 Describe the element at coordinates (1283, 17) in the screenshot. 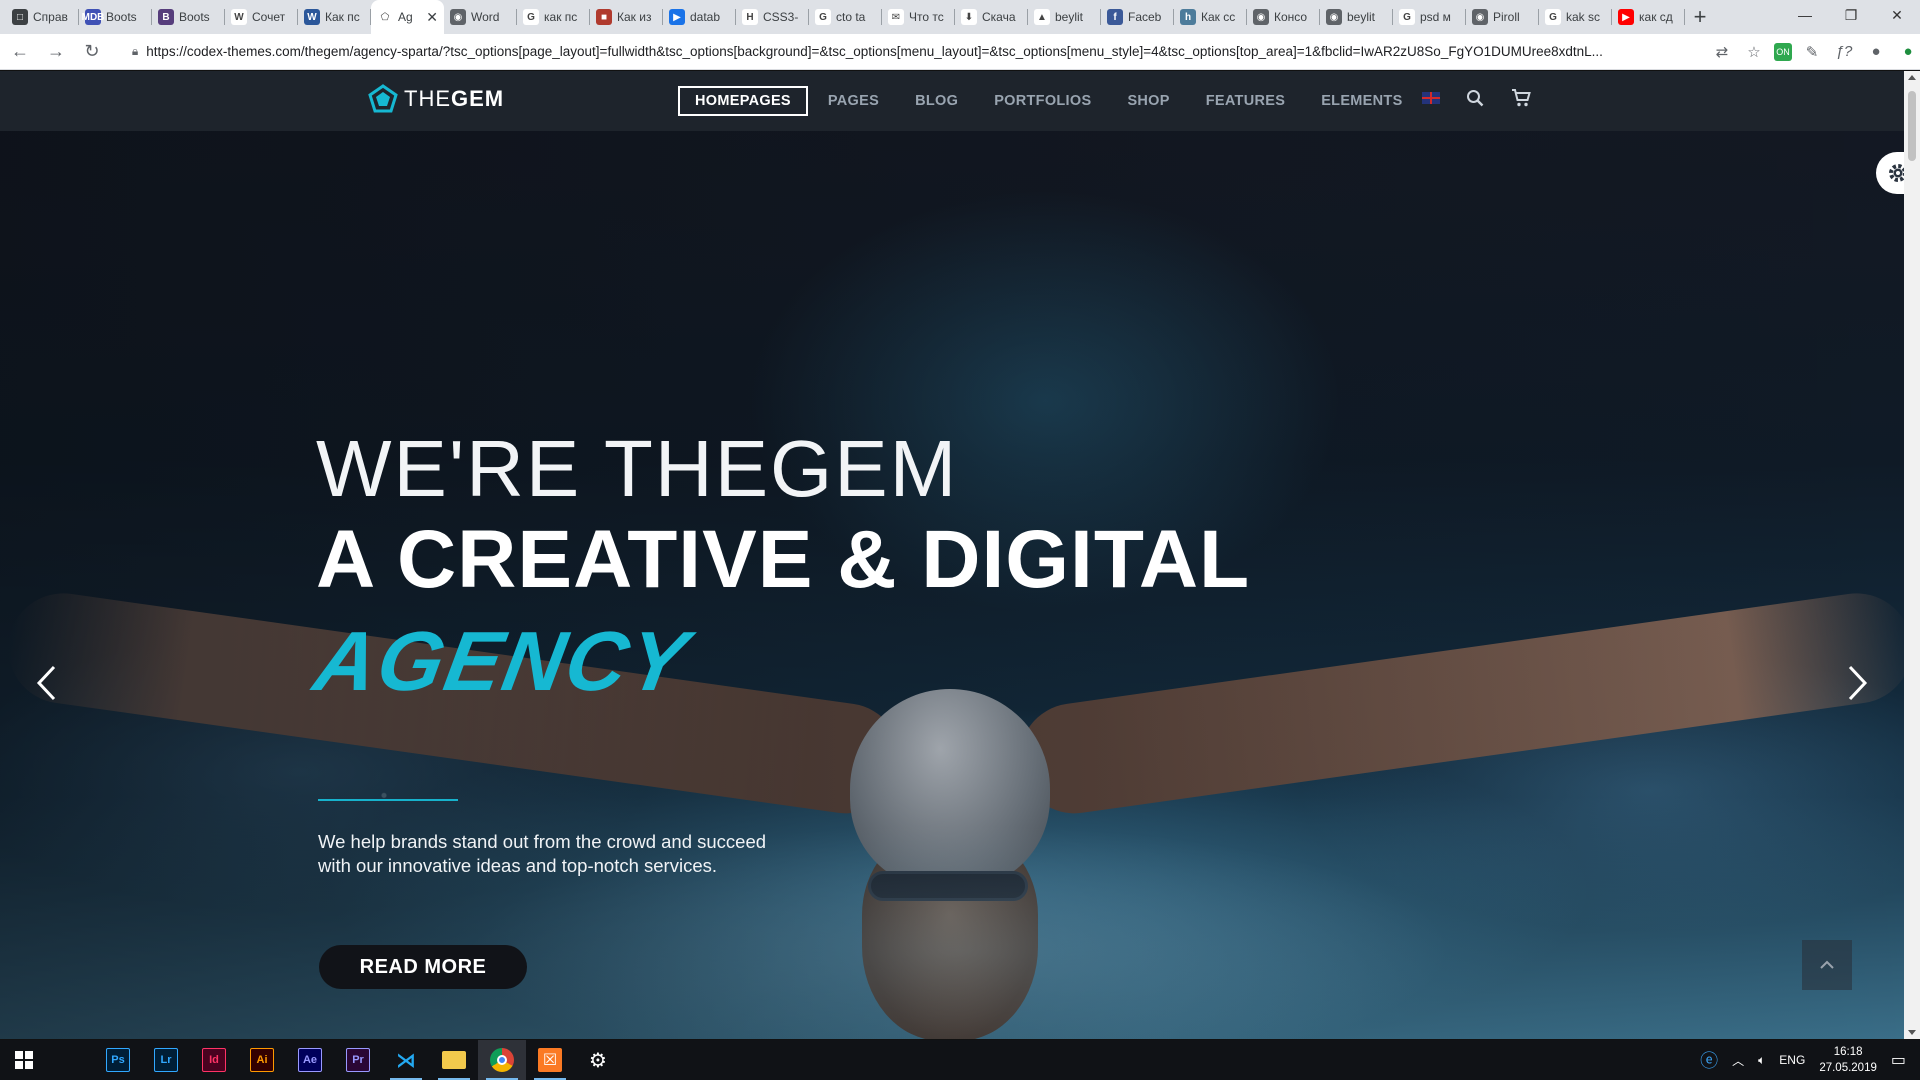

I see `browser-tab: ◉ Консо` at that location.